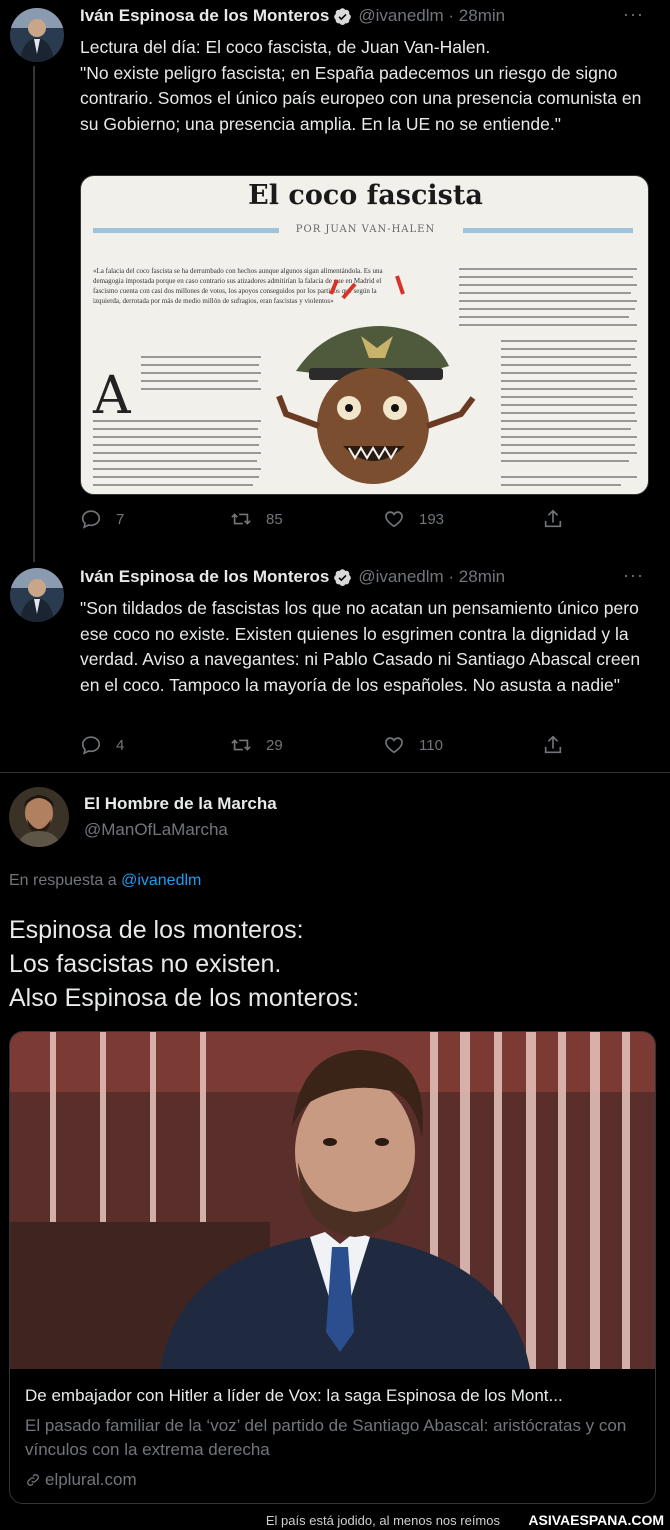  What do you see at coordinates (161, 880) in the screenshot?
I see `in-reply-handle-link: @ivanedlm` at bounding box center [161, 880].